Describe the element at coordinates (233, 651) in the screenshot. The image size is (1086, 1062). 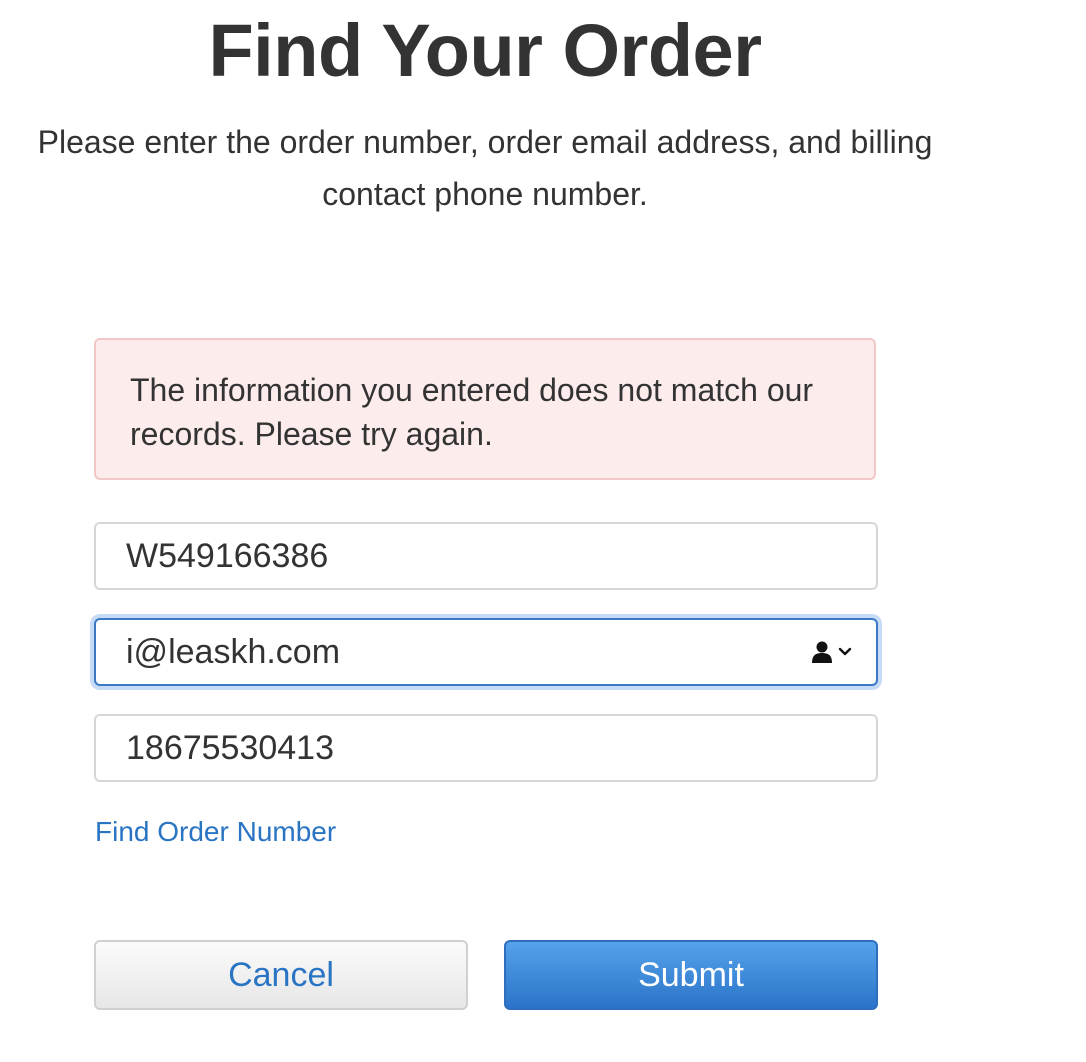
I see `email-value: i@leaskh.com` at that location.